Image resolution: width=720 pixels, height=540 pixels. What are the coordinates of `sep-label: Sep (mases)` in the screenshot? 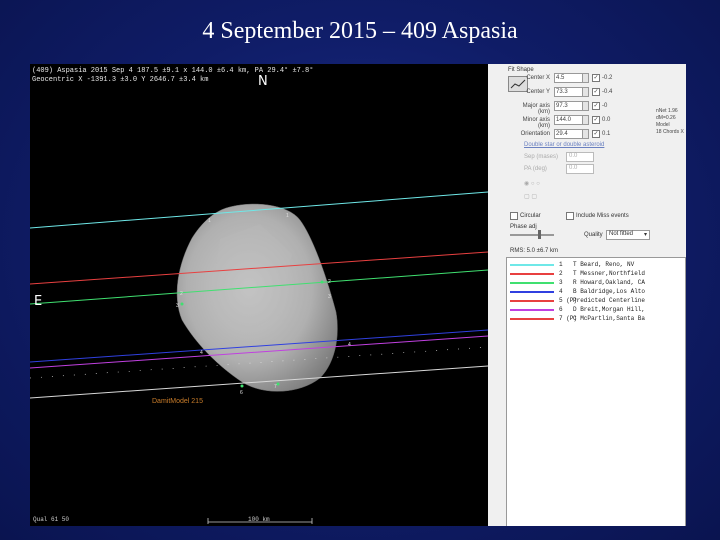 It's located at (541, 157).